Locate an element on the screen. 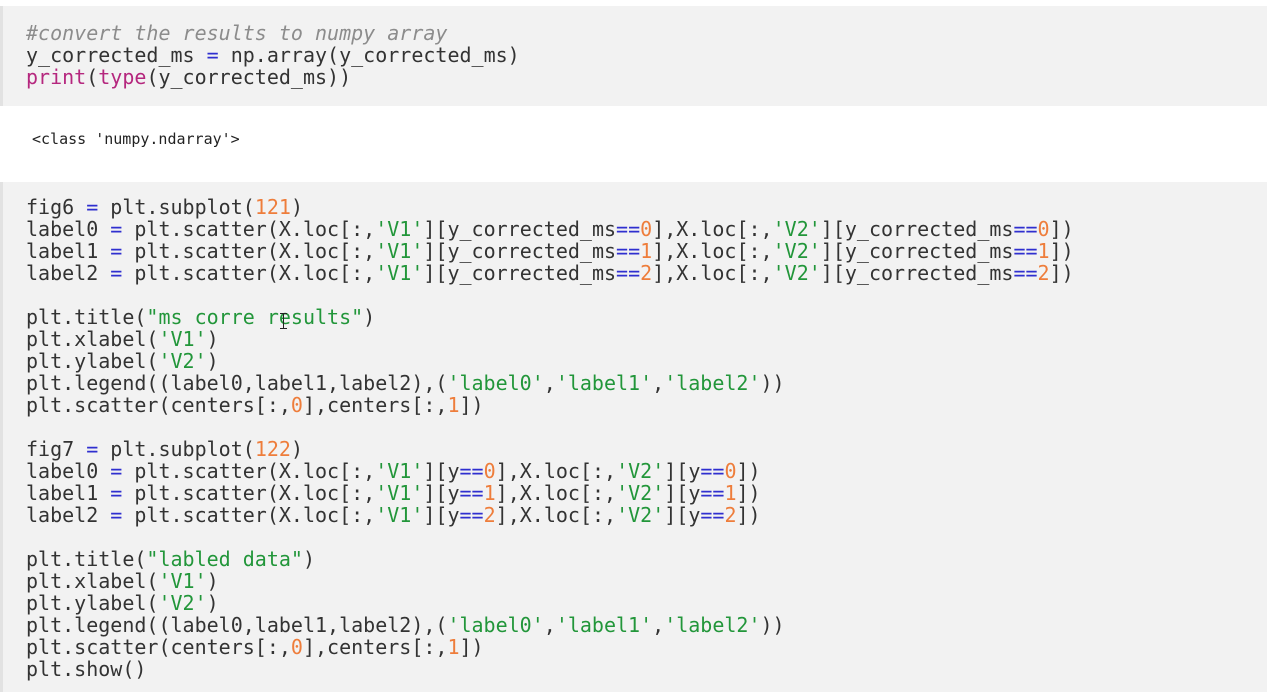 Image resolution: width=1267 pixels, height=692 pixels. code-token-text: plt.legend((label0,label1,label2),( is located at coordinates (237, 625).